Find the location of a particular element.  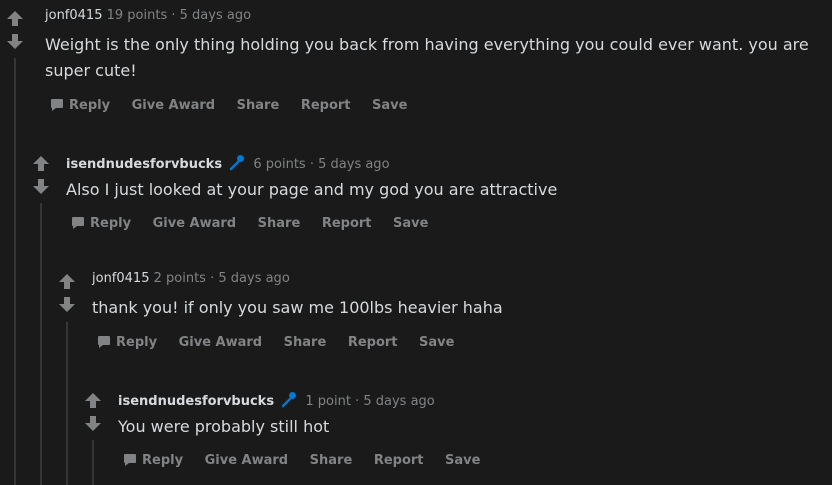

save-button: Save is located at coordinates (462, 460).